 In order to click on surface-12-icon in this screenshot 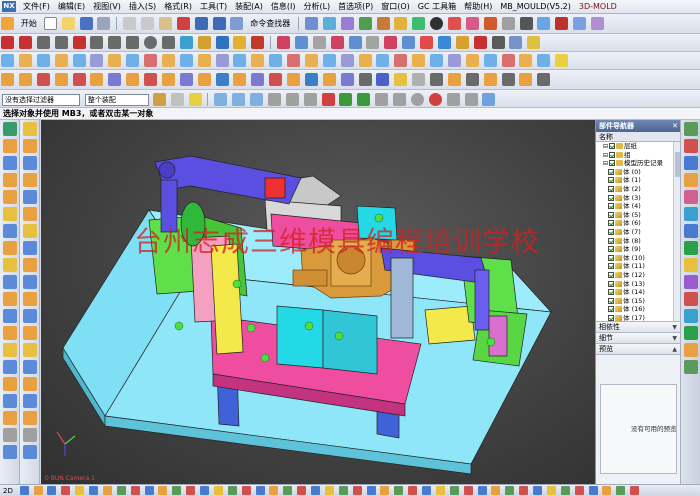, I will do `click(204, 60)`.